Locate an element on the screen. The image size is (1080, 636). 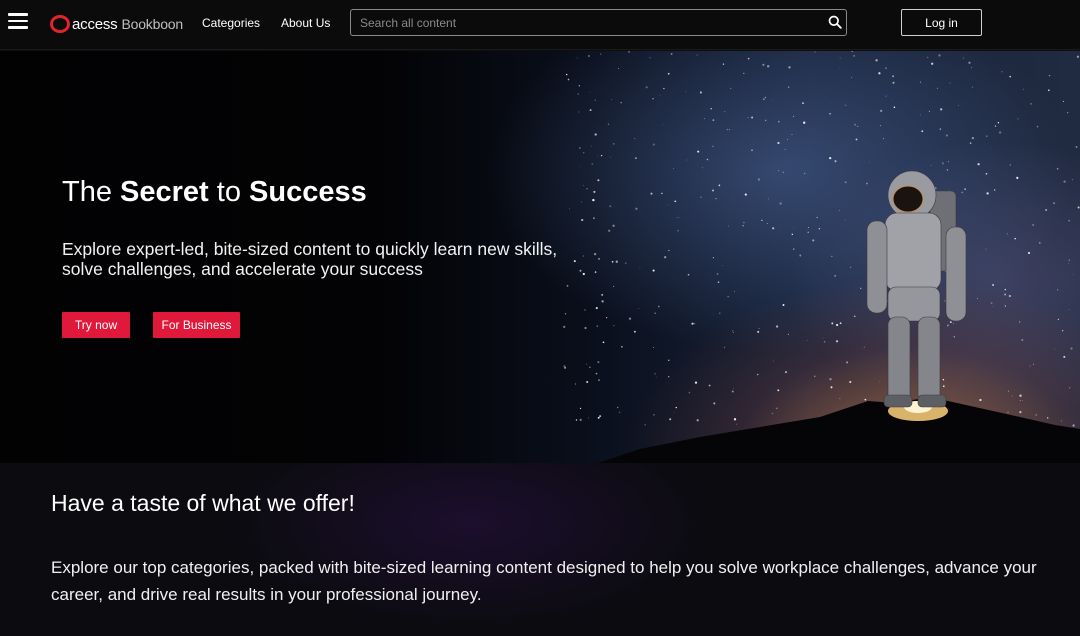
for-business-button: For Business is located at coordinates (196, 325).